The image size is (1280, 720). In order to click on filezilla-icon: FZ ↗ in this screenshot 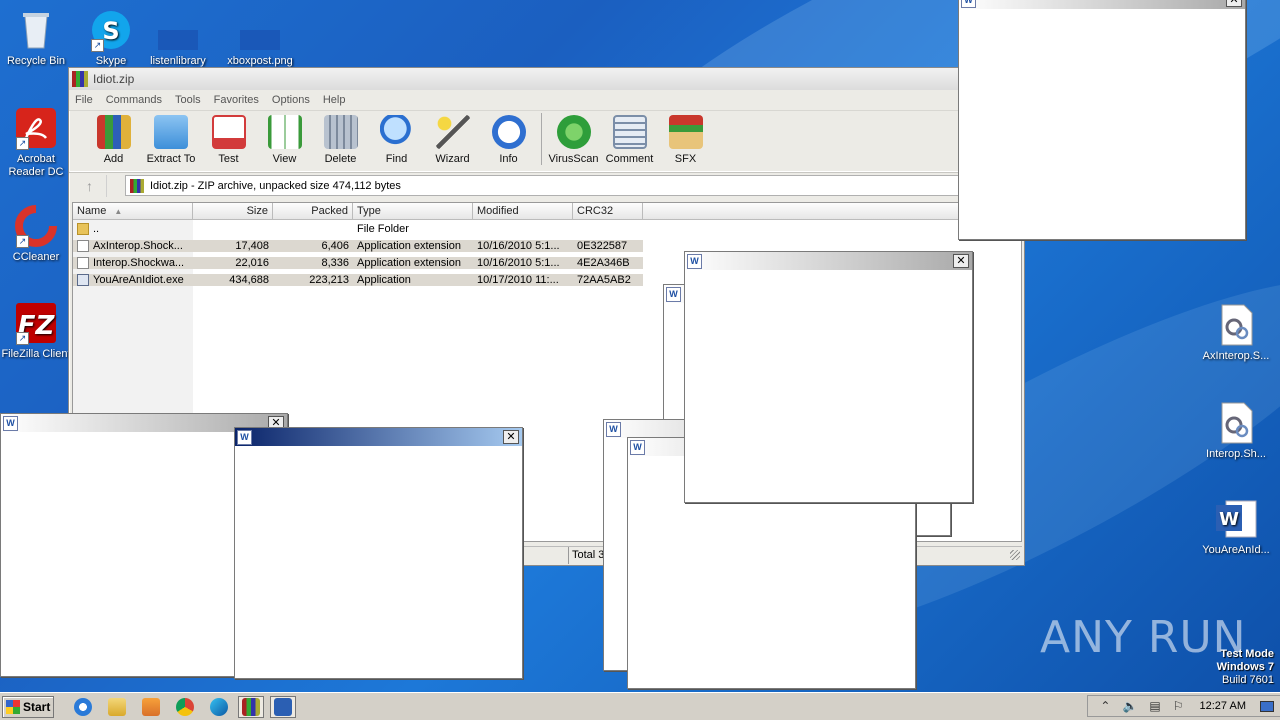, I will do `click(36, 323)`.